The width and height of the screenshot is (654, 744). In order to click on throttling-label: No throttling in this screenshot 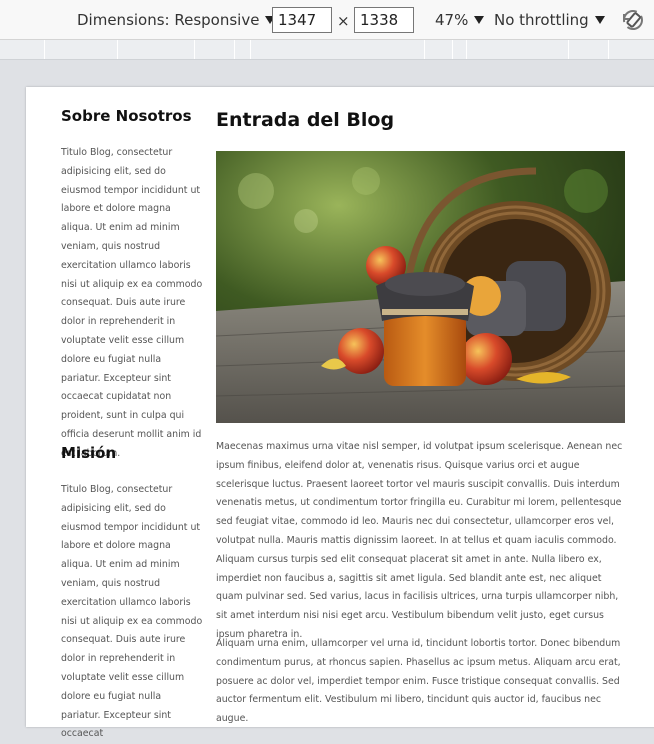, I will do `click(541, 20)`.